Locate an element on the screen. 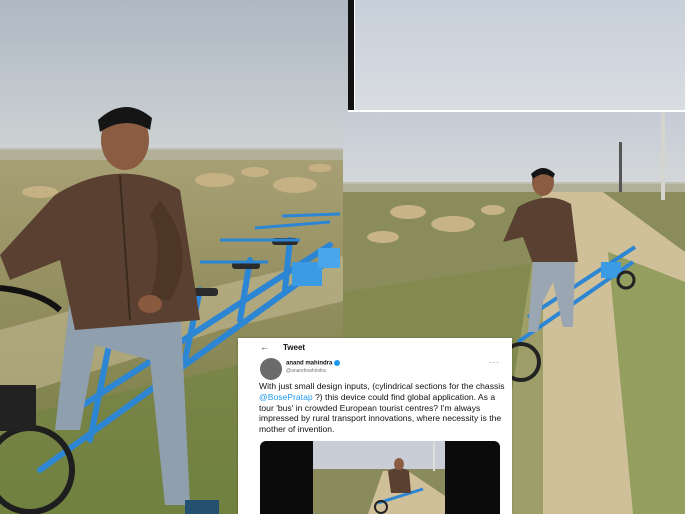  author-name-text: anand mahindra is located at coordinates (309, 363).